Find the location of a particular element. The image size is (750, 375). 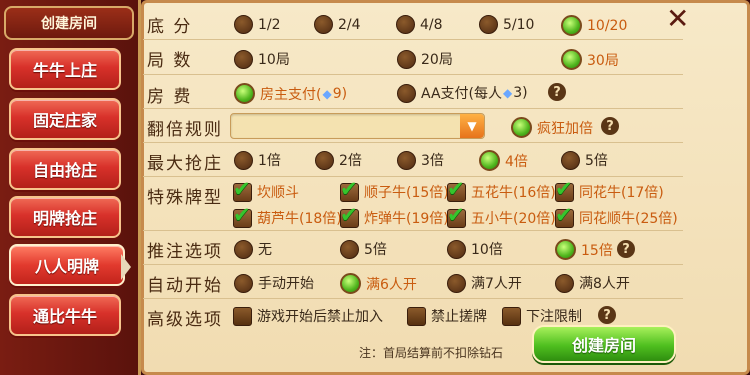

max-grab-option: 1倍 is located at coordinates (257, 160).